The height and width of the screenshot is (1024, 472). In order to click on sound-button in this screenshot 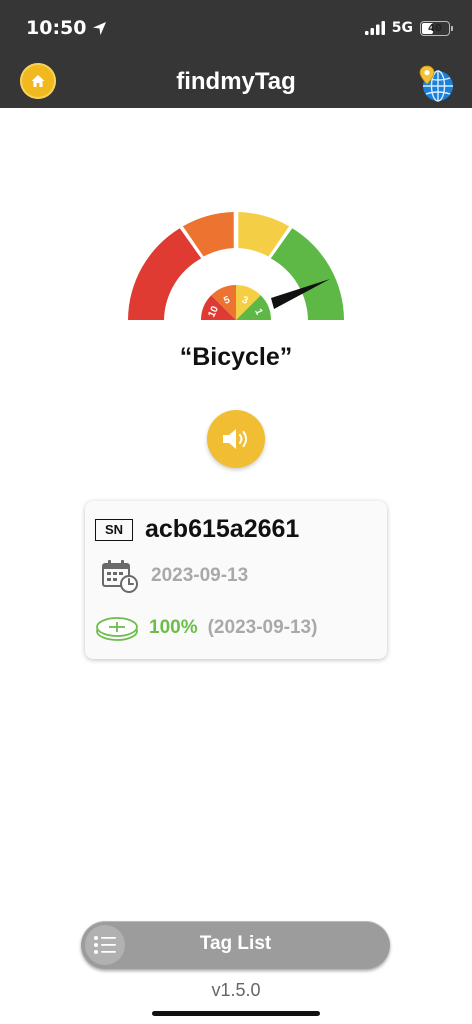, I will do `click(236, 439)`.